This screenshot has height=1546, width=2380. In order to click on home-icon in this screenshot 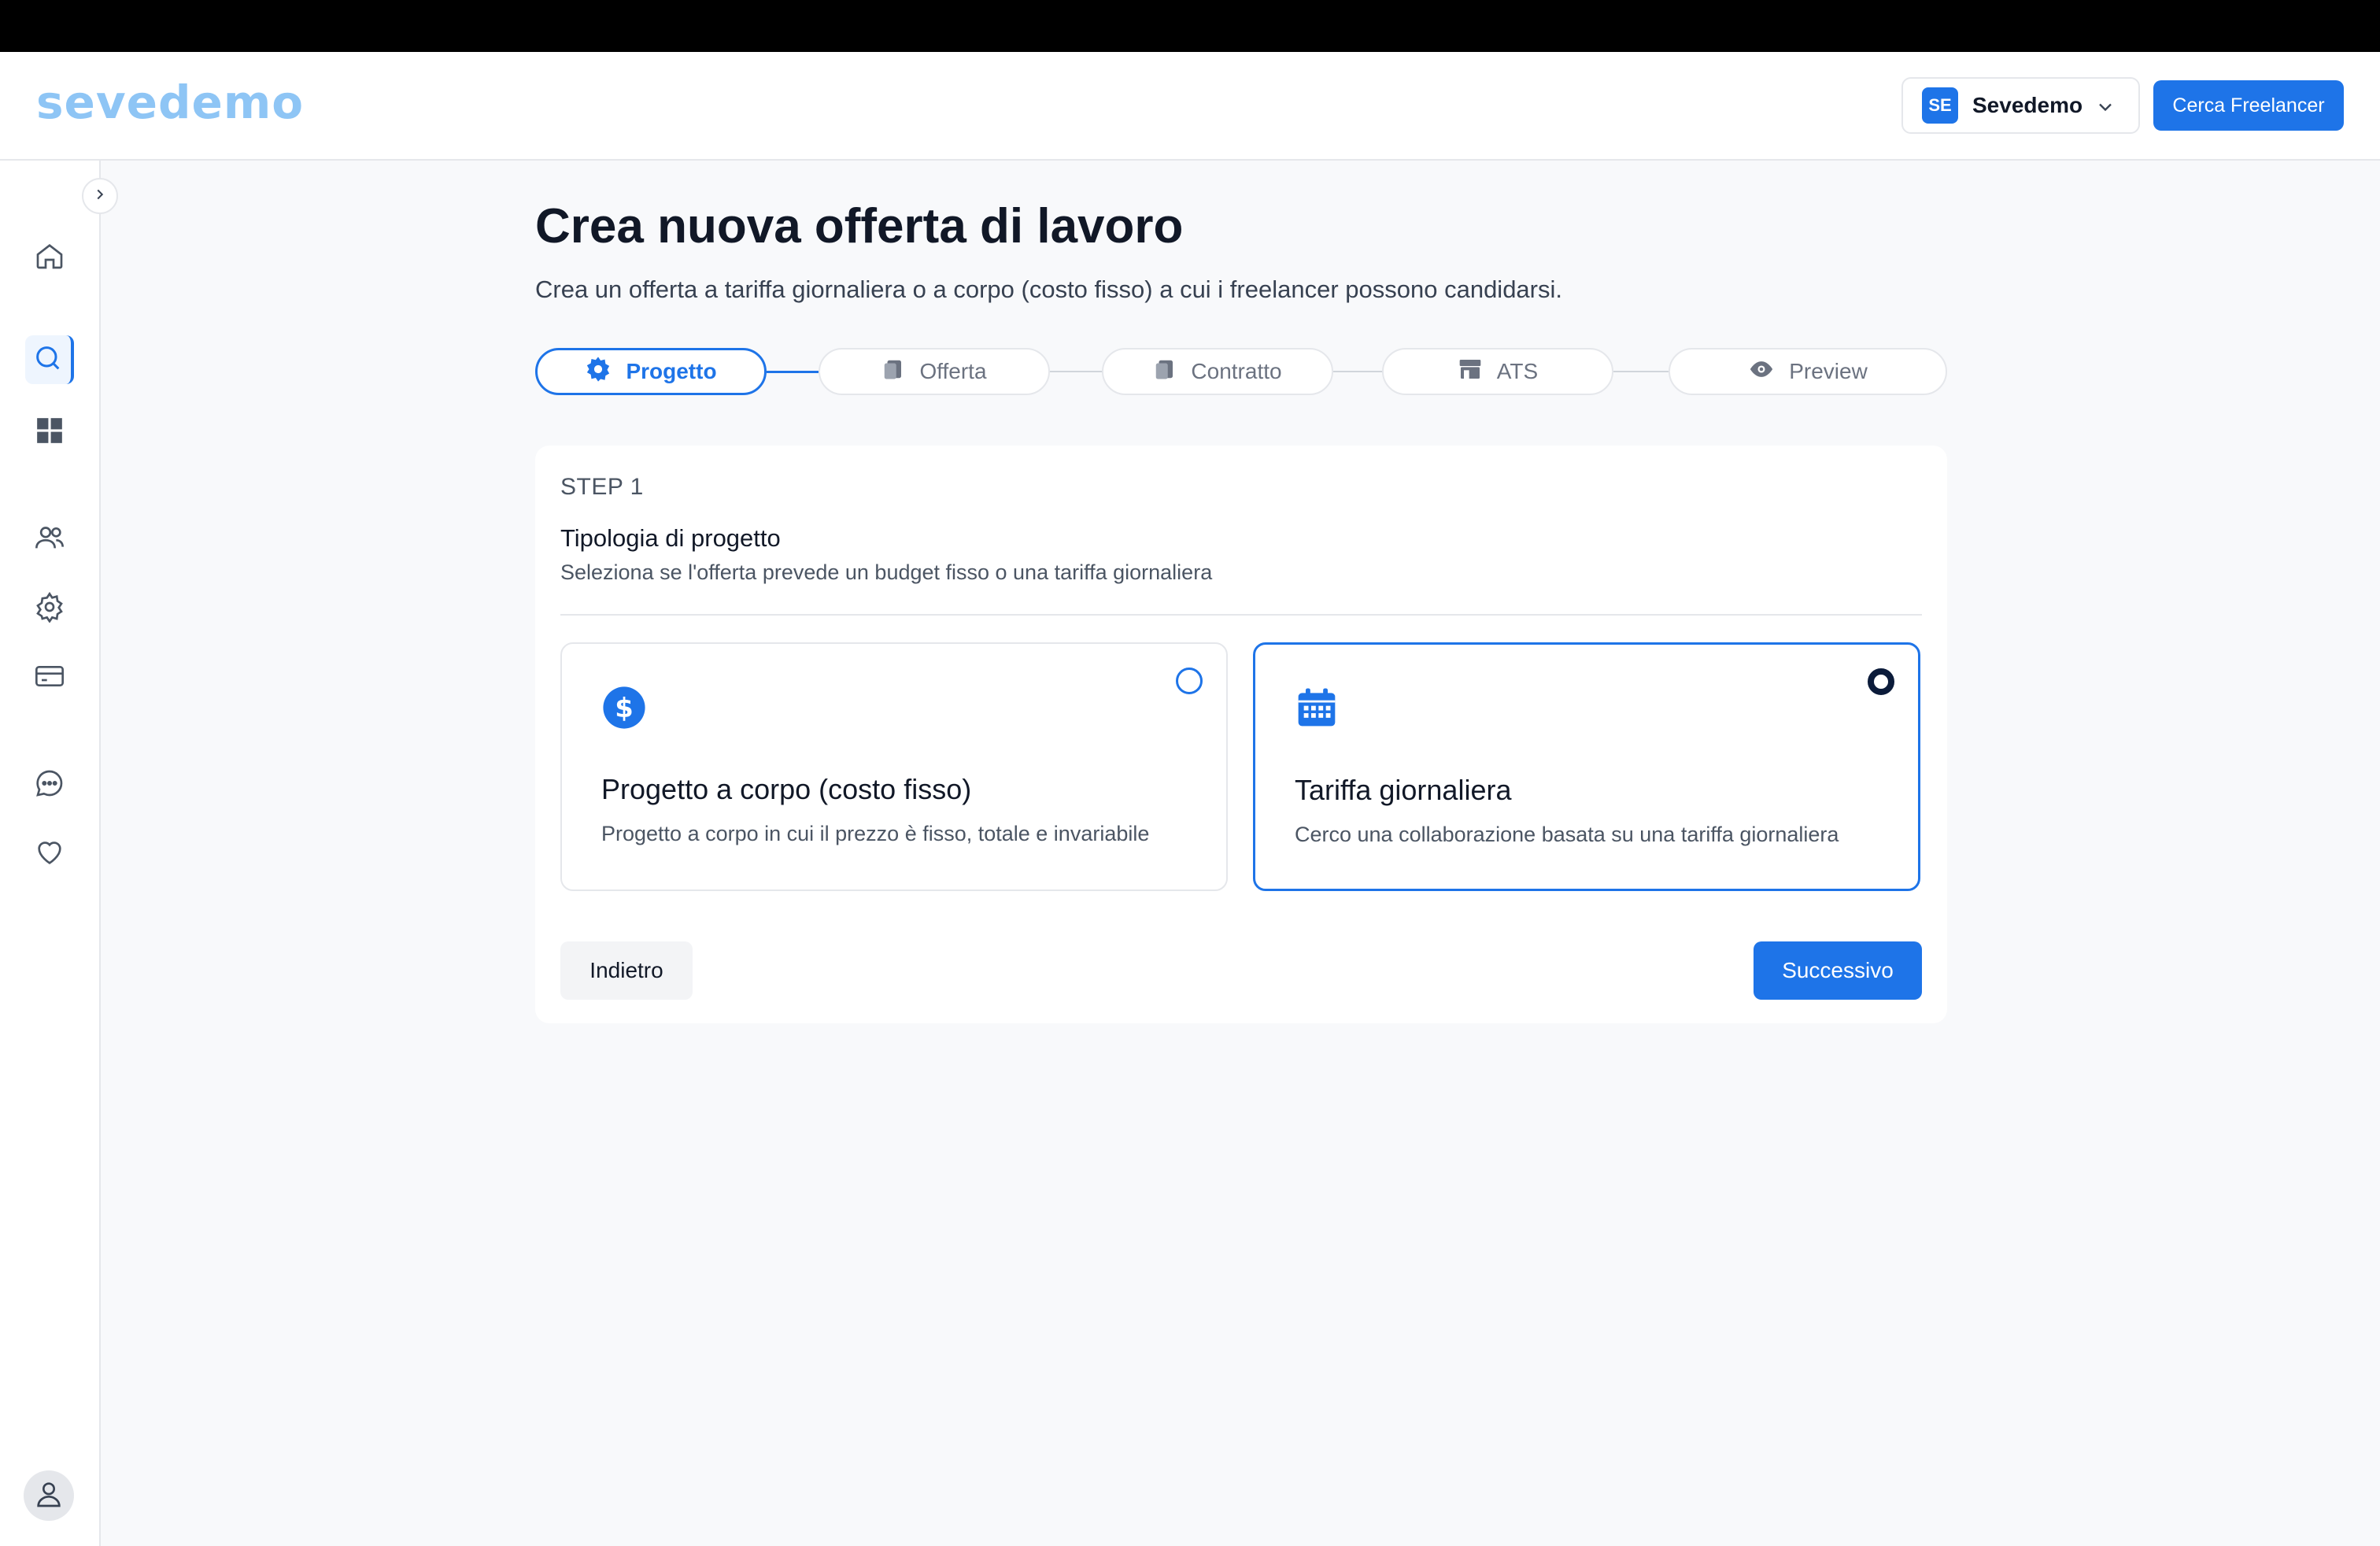, I will do `click(49, 258)`.